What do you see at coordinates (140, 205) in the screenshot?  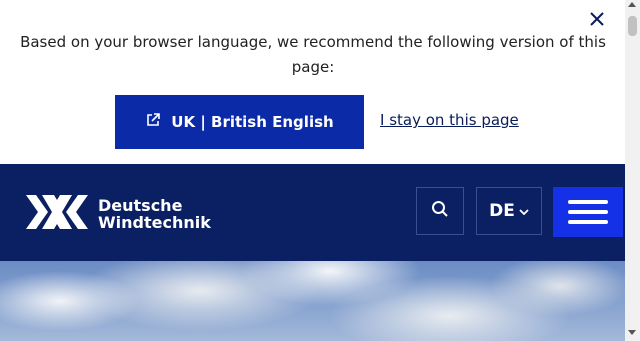 I see `logo-text-line1: Deutsche` at bounding box center [140, 205].